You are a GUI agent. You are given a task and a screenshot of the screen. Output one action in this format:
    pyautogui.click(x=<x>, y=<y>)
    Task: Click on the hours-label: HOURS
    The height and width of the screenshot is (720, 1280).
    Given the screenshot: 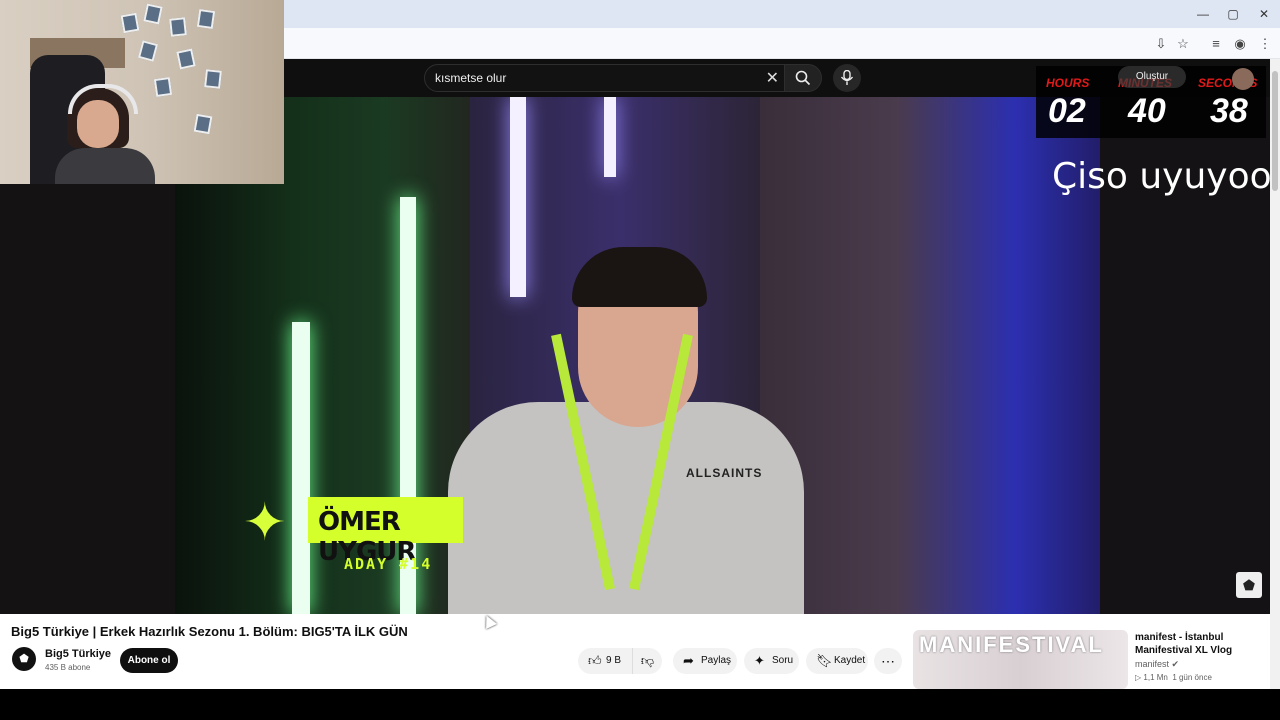 What is the action you would take?
    pyautogui.click(x=1068, y=83)
    